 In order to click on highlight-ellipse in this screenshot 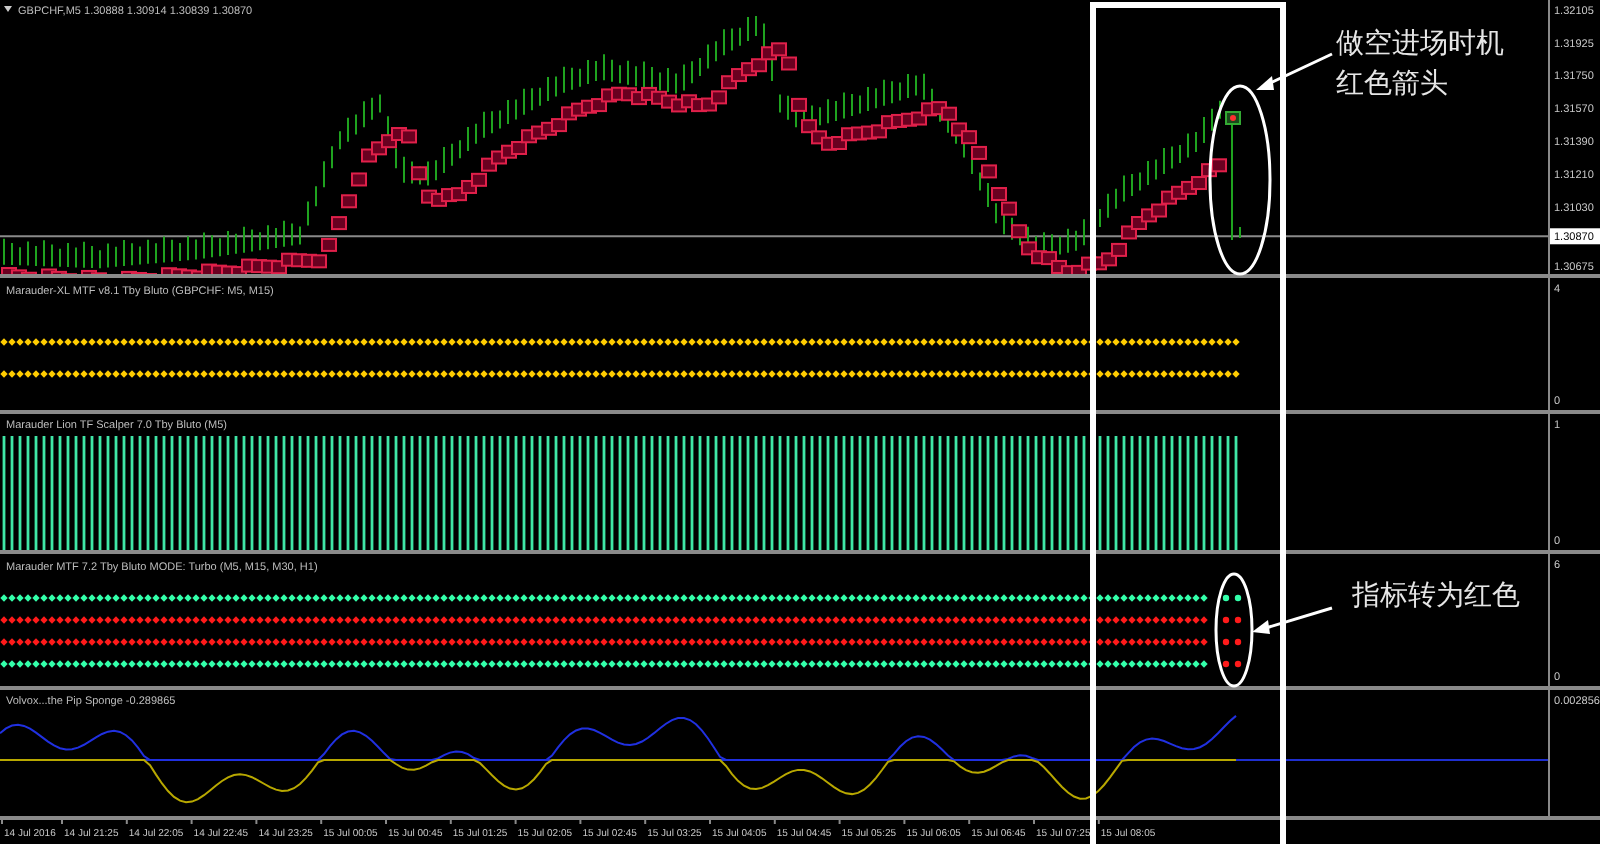, I will do `click(1234, 630)`.